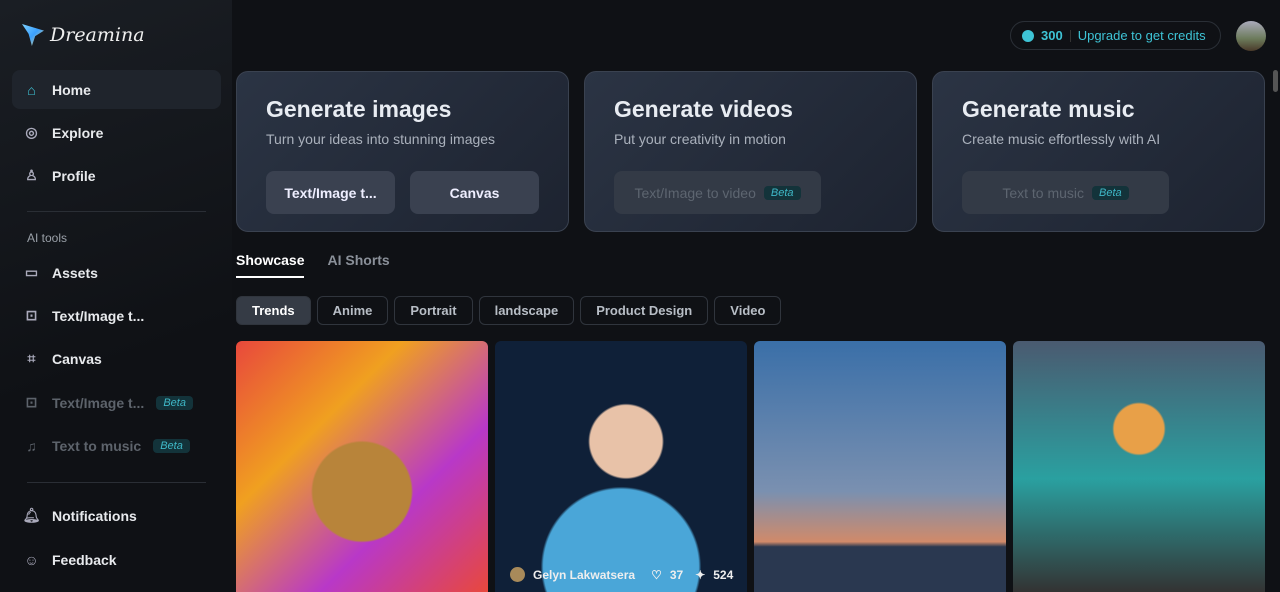 The image size is (1280, 592). What do you see at coordinates (381, 139) in the screenshot?
I see `card-subtitle: Turn your ideas into stunning images` at bounding box center [381, 139].